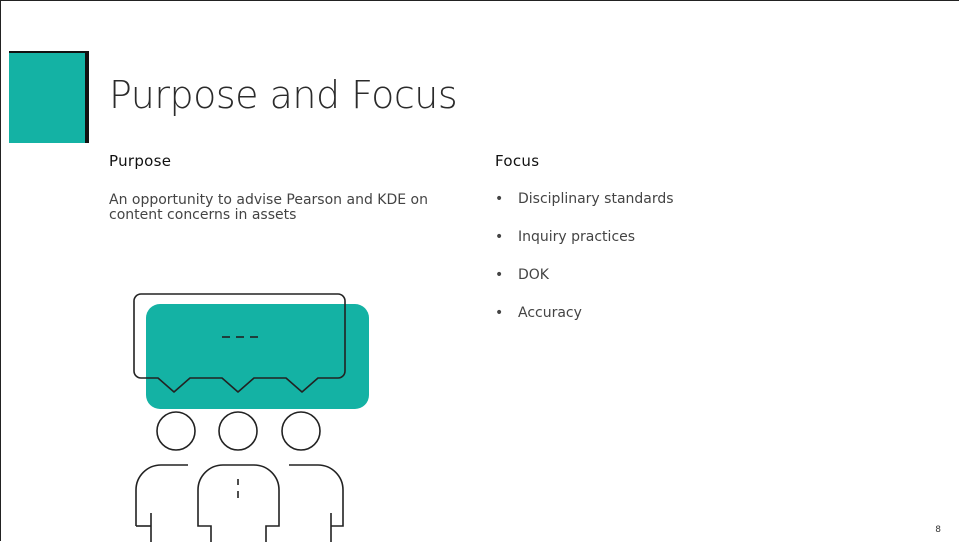 Image resolution: width=959 pixels, height=542 pixels. I want to click on focus-item: • Disciplinary standards, so click(584, 210).